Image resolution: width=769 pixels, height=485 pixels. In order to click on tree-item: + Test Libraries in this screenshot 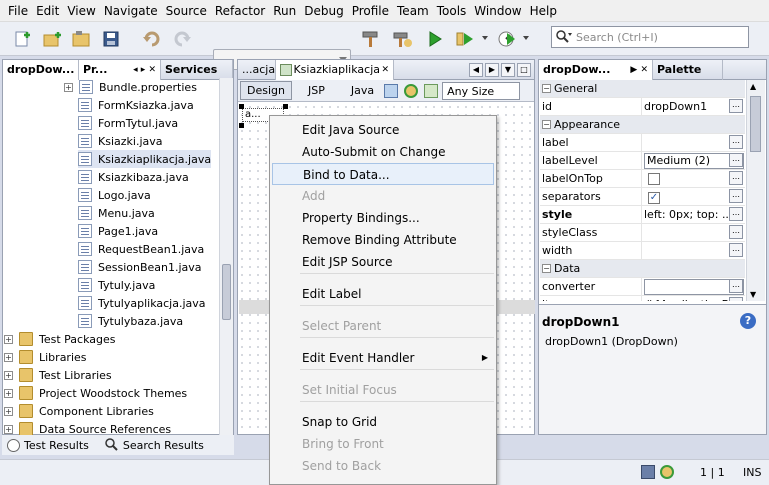, I will do `click(58, 375)`.